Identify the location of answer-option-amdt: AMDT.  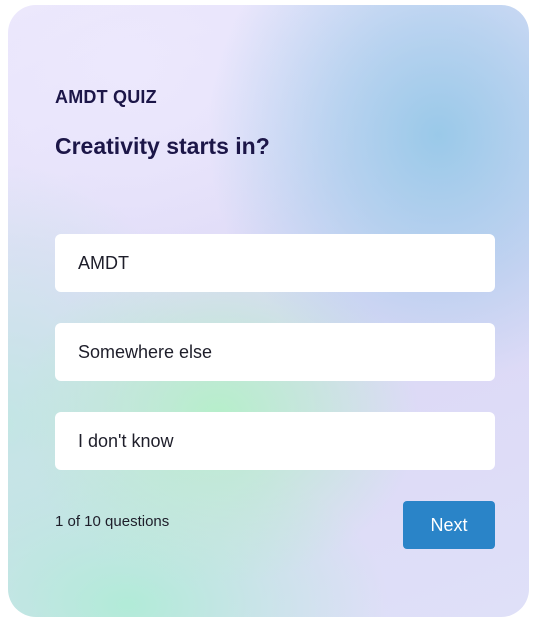
(275, 263).